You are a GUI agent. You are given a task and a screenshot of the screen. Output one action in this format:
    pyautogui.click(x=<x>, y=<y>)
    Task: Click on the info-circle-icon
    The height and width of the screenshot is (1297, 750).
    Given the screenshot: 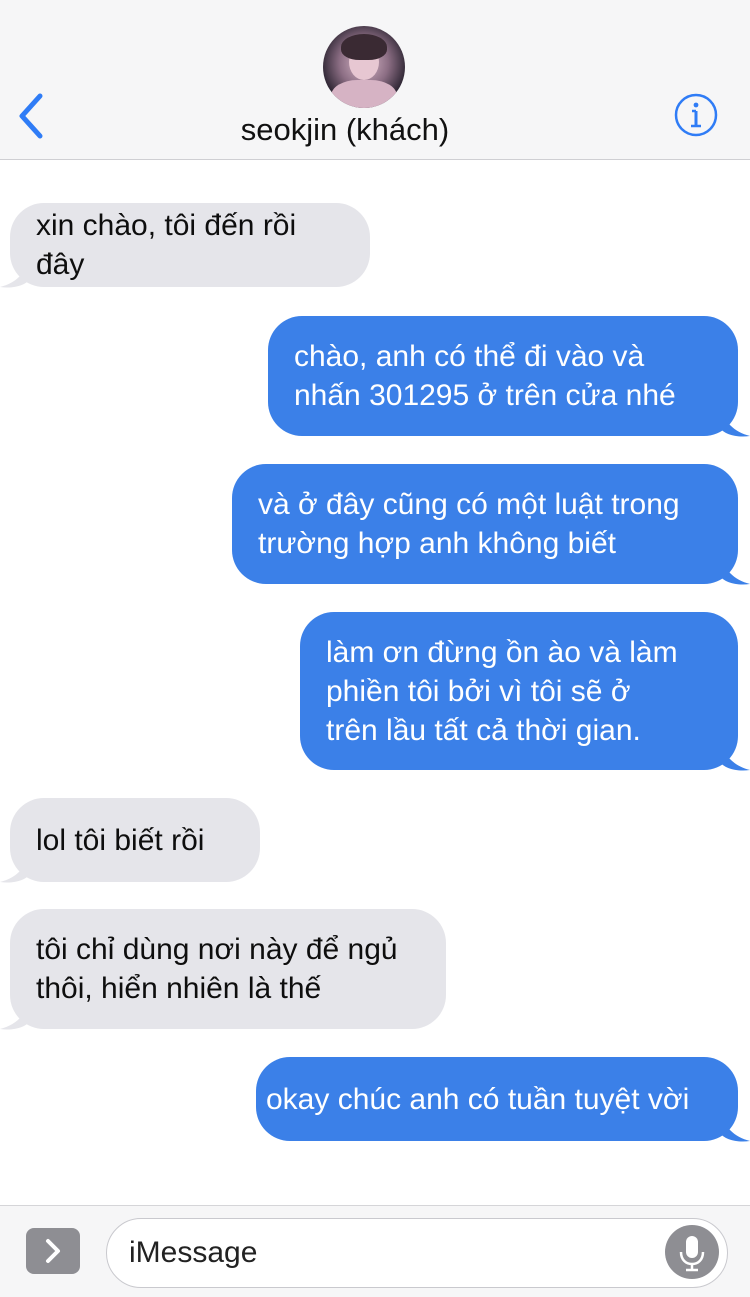 What is the action you would take?
    pyautogui.click(x=696, y=115)
    